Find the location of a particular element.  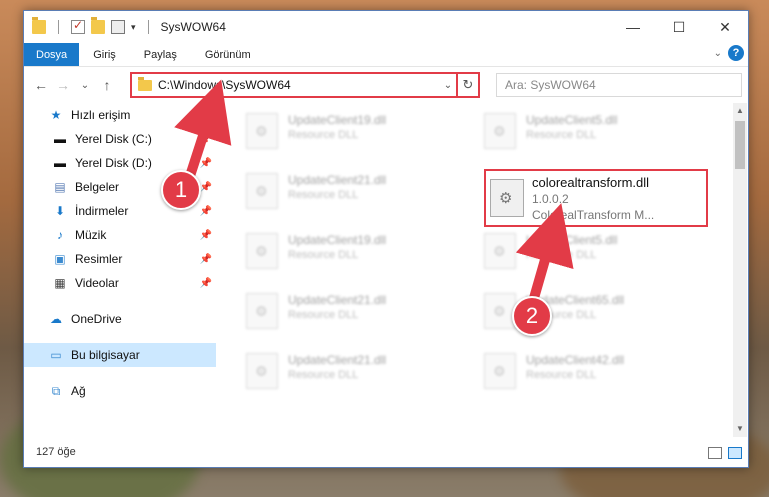

tab-home: Giriş is located at coordinates (104, 54).